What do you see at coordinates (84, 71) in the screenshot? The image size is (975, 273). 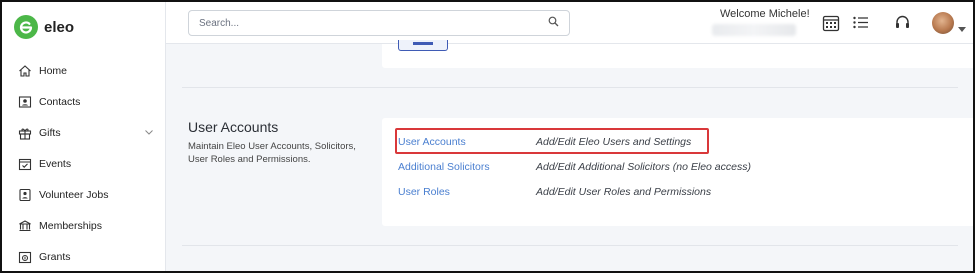 I see `sidebar-item-home: Home` at bounding box center [84, 71].